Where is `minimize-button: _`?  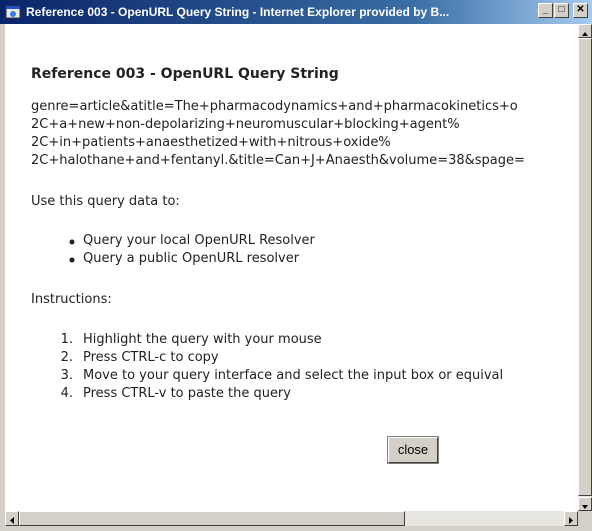 minimize-button: _ is located at coordinates (545, 10).